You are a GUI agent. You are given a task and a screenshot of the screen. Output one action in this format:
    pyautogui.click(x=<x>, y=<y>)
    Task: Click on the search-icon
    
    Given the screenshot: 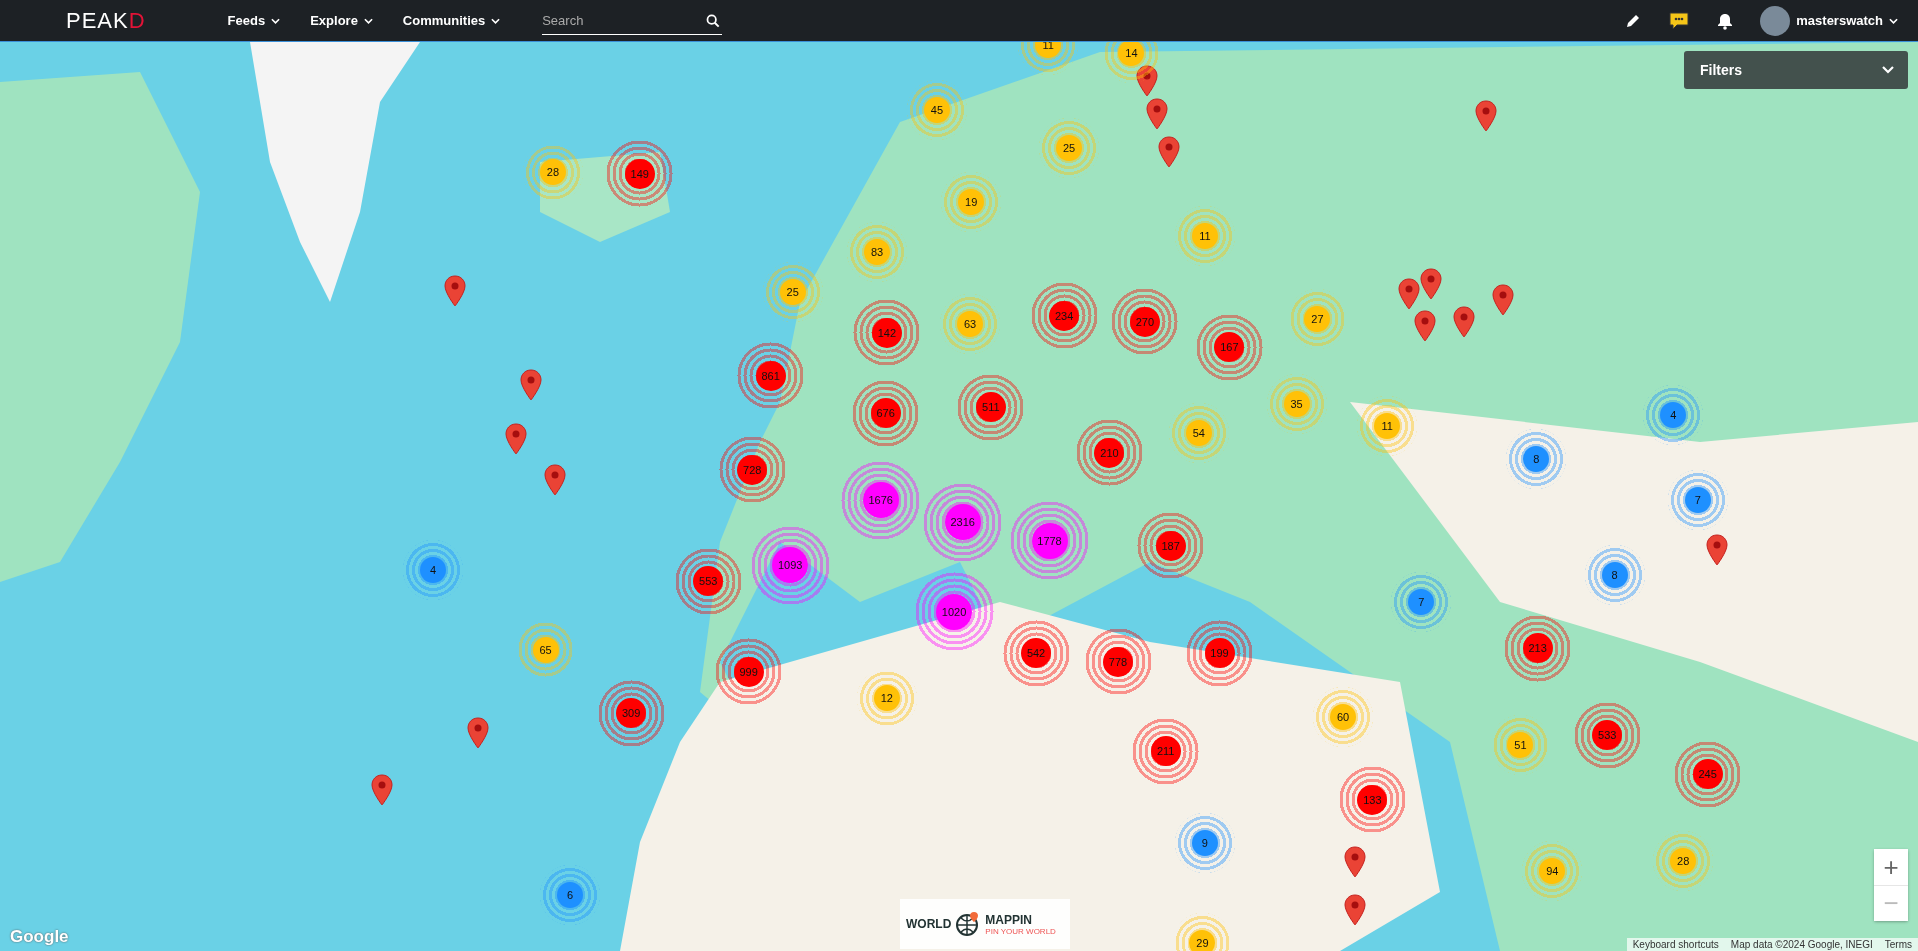 What is the action you would take?
    pyautogui.click(x=713, y=20)
    